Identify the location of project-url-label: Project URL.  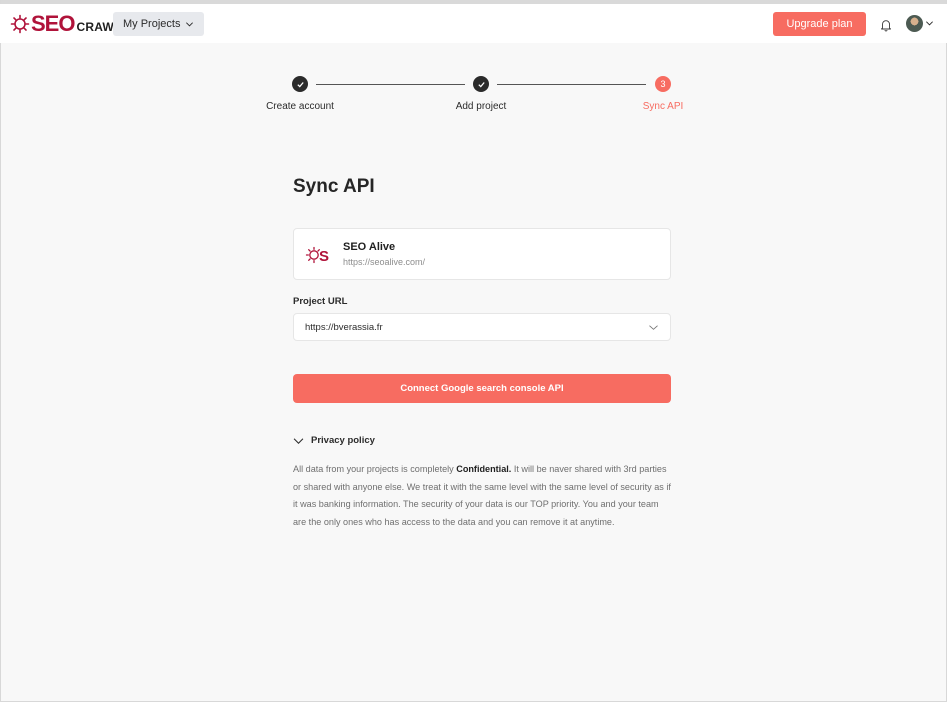
(320, 301).